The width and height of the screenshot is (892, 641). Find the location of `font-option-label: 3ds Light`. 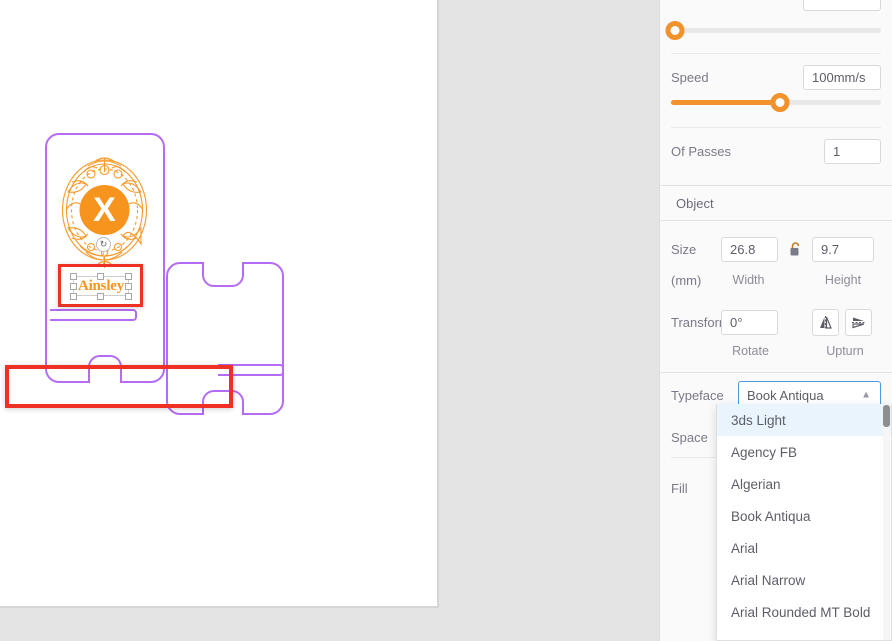

font-option-label: 3ds Light is located at coordinates (758, 420).